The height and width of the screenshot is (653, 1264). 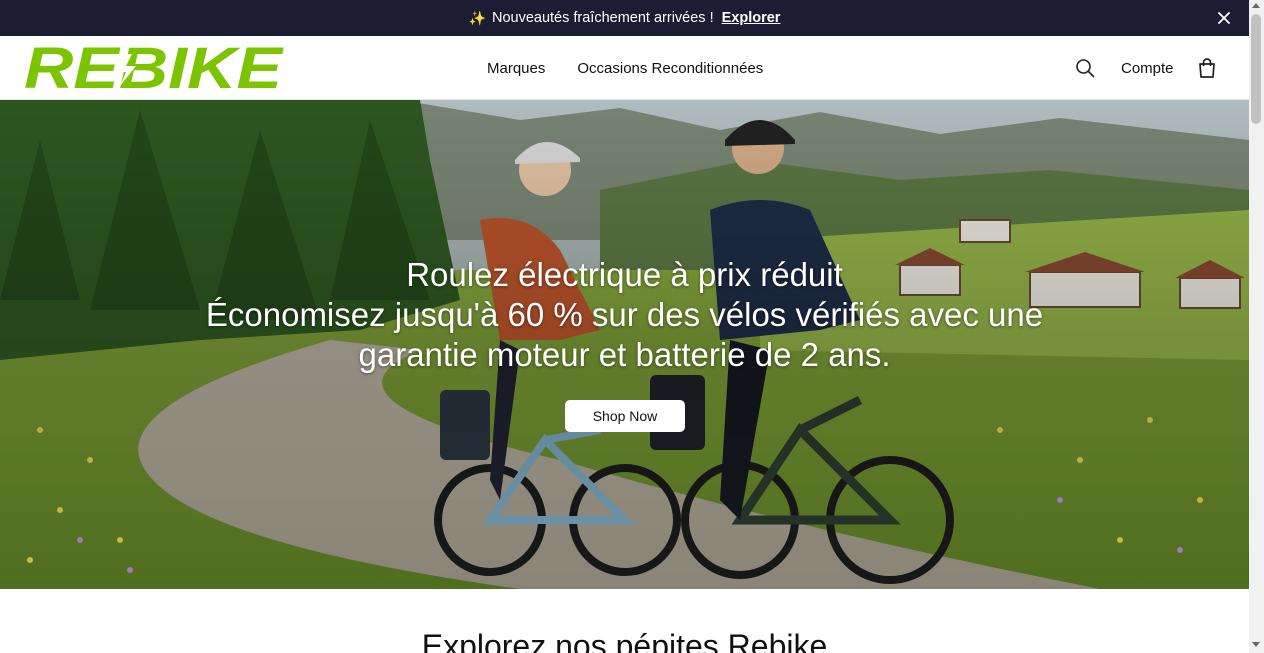 What do you see at coordinates (625, 416) in the screenshot?
I see `shop-now-button: Shop Now` at bounding box center [625, 416].